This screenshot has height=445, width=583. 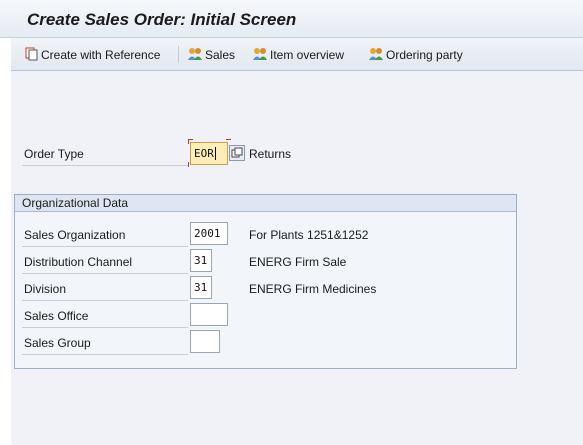 I want to click on division-label: Division, so click(x=45, y=289).